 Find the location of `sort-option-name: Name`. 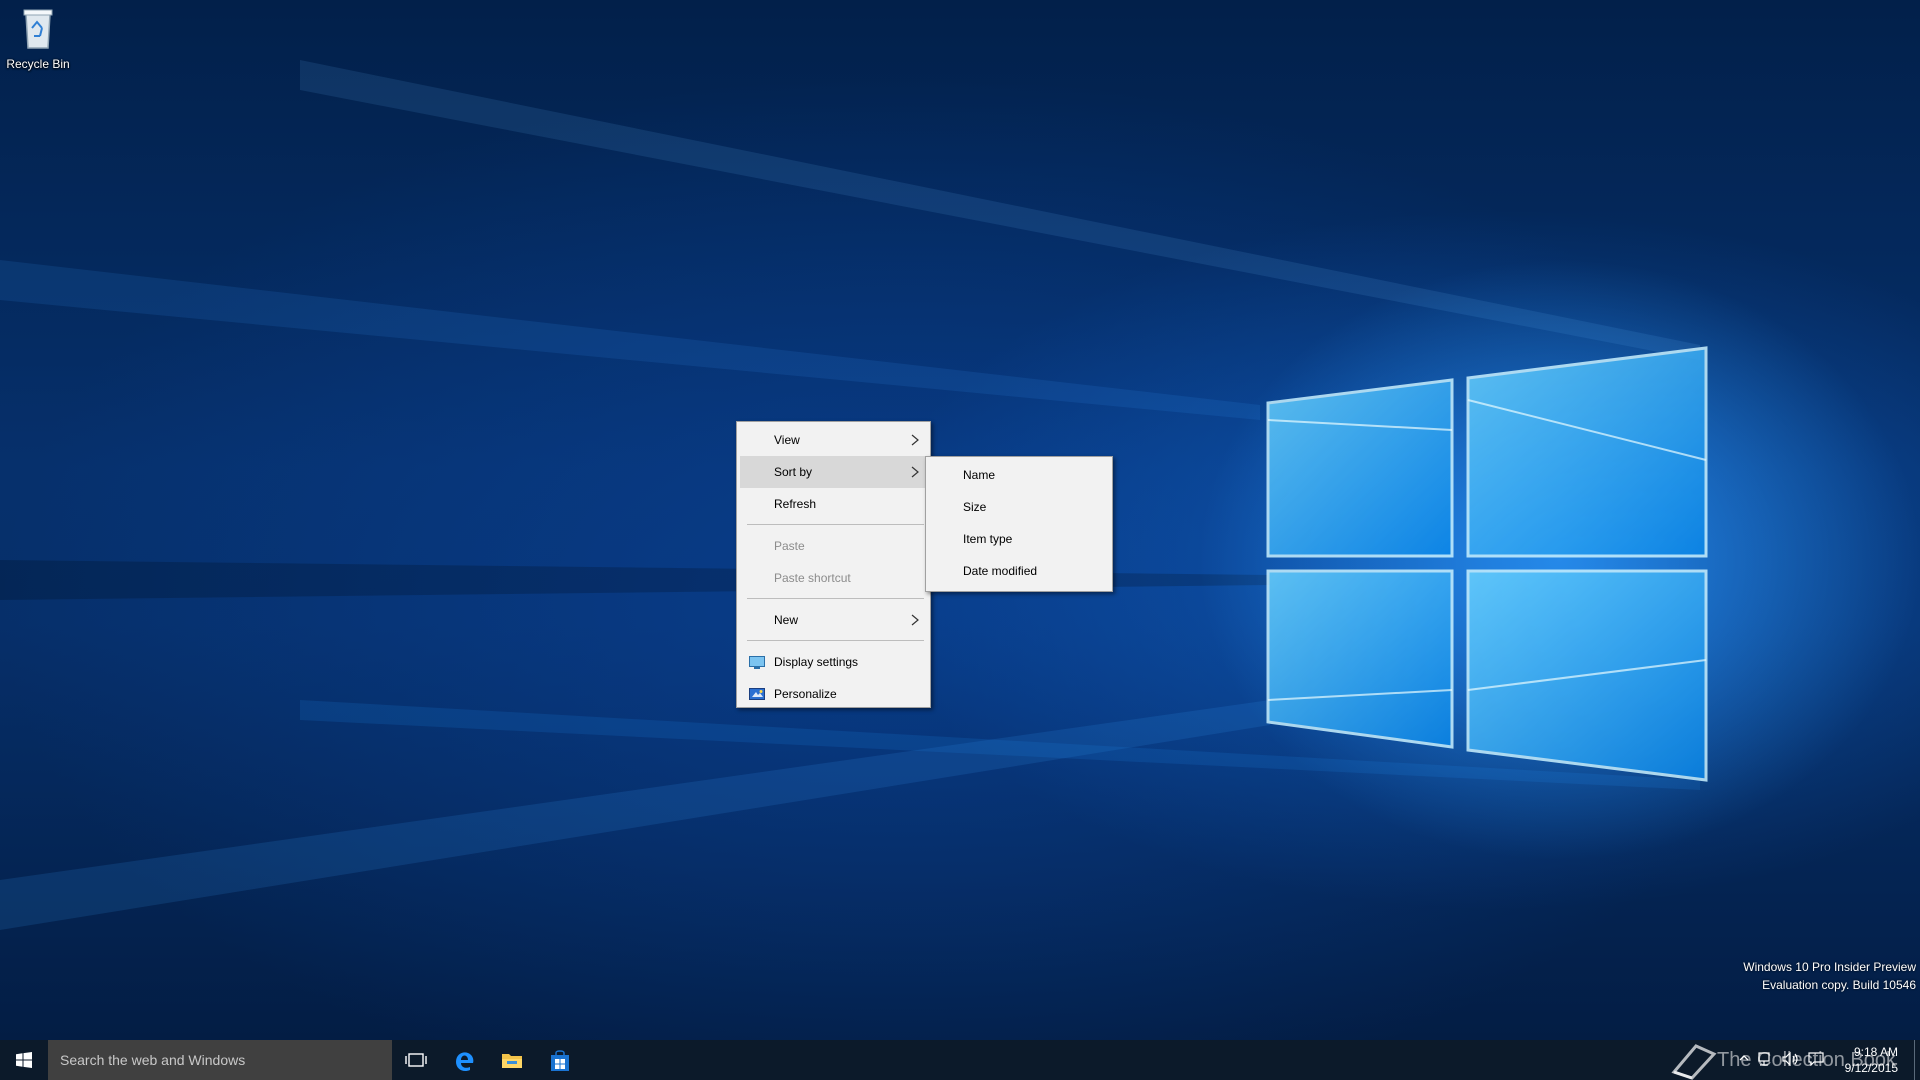

sort-option-name: Name is located at coordinates (1019, 475).